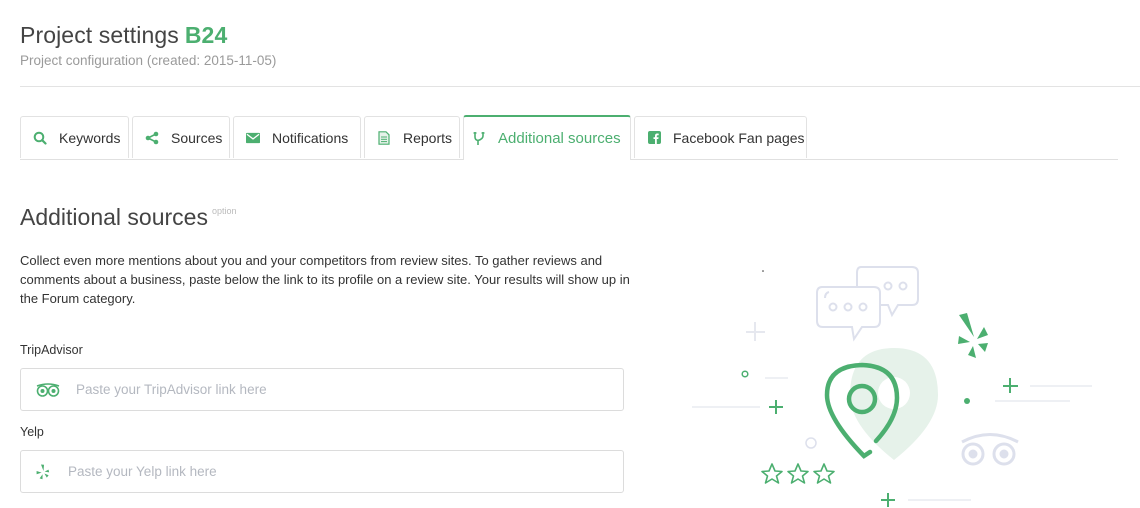  Describe the element at coordinates (755, 331) in the screenshot. I see `decorative-plus-gray` at that location.